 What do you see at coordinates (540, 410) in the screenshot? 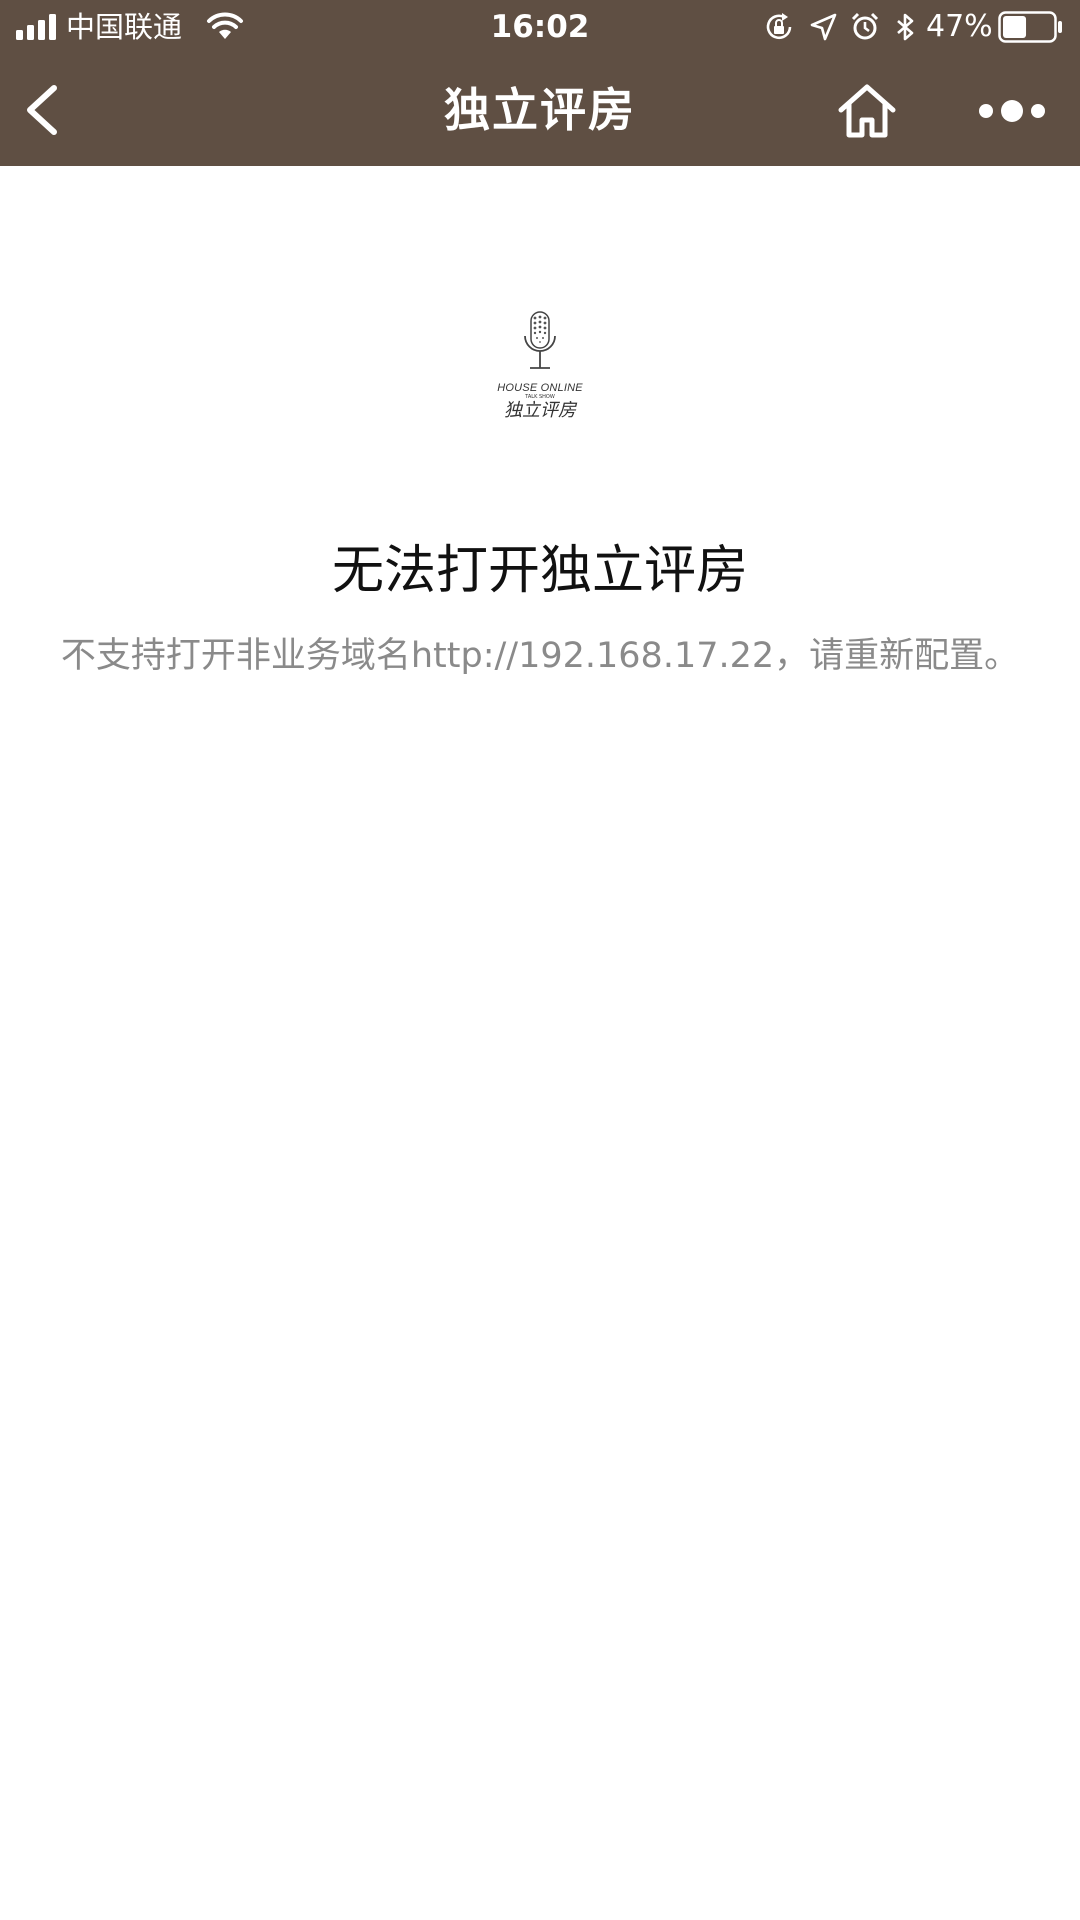
I see `logo-chinese-text: 独立评房` at bounding box center [540, 410].